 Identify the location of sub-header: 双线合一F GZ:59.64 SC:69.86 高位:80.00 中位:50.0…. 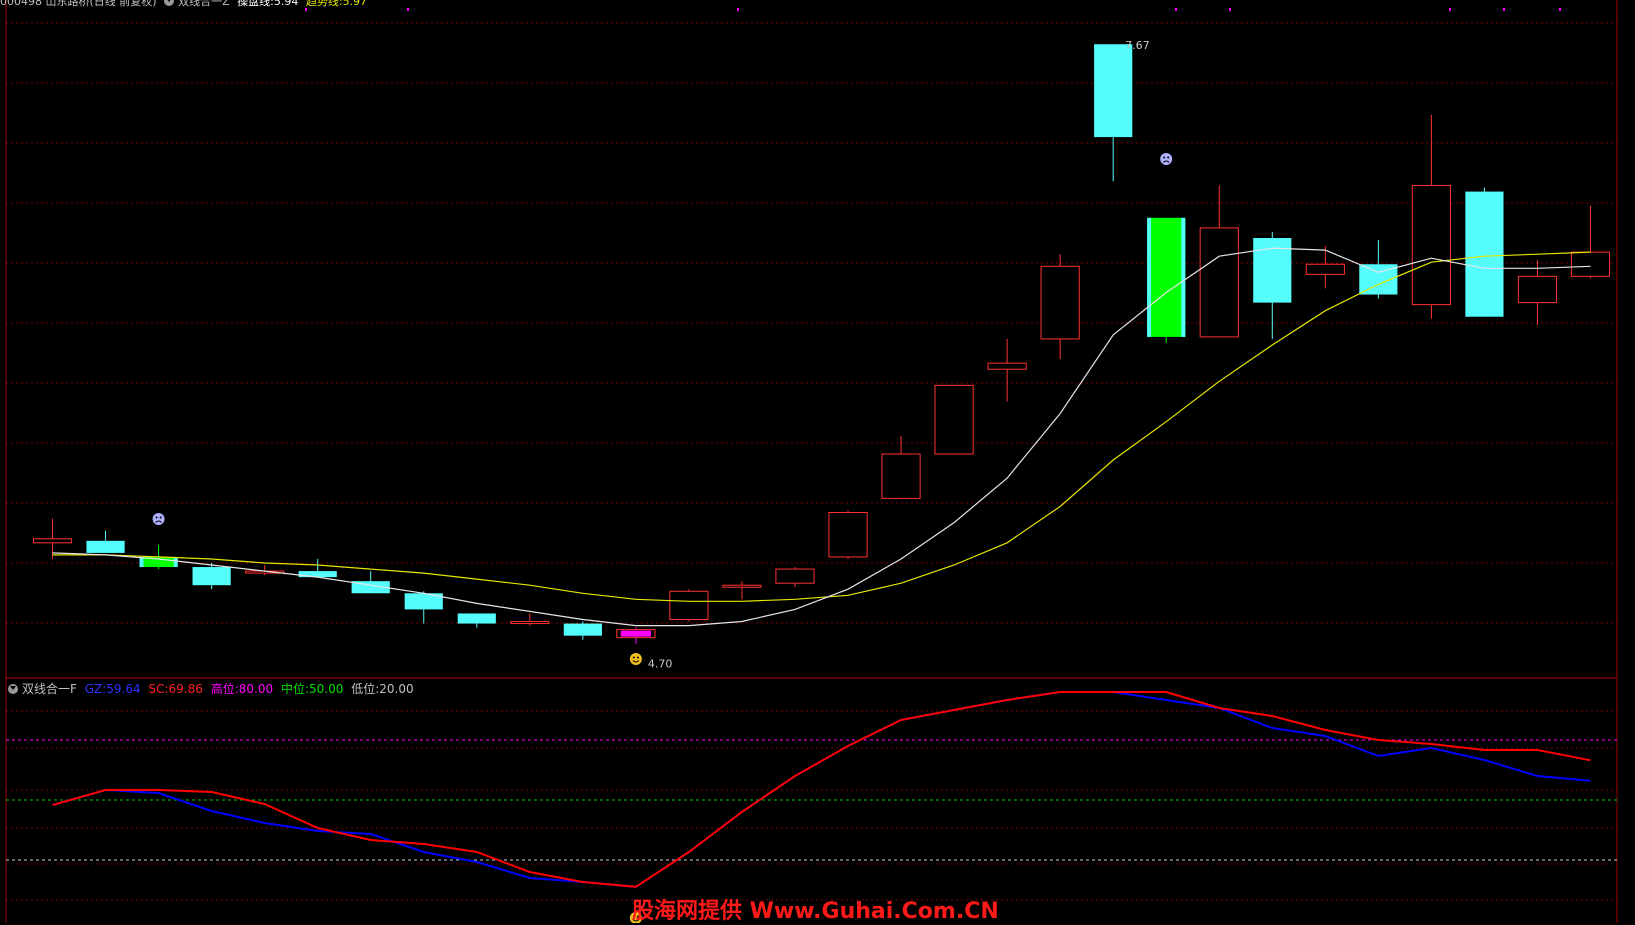
(213, 689).